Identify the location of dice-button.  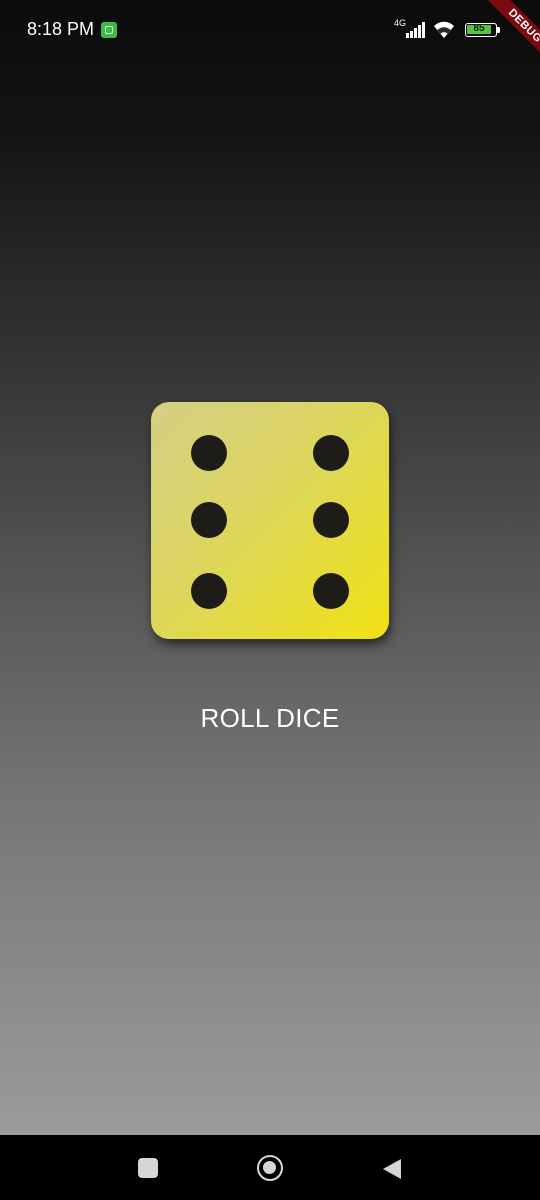
(270, 520).